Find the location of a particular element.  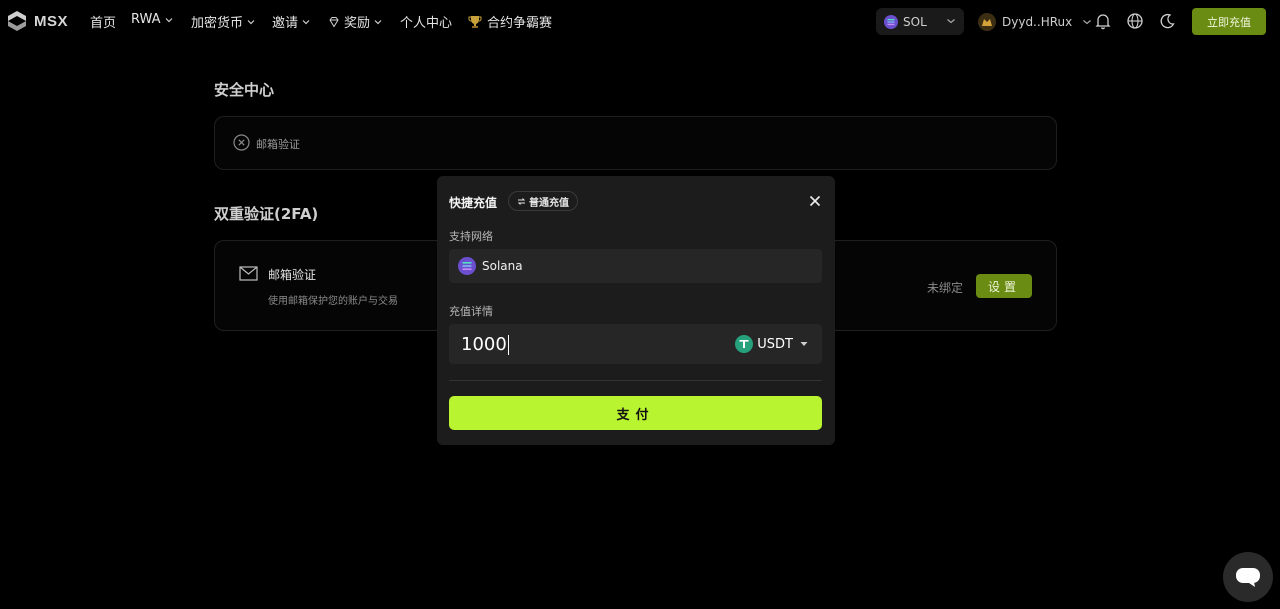

amount-input: 1000 is located at coordinates (485, 344).